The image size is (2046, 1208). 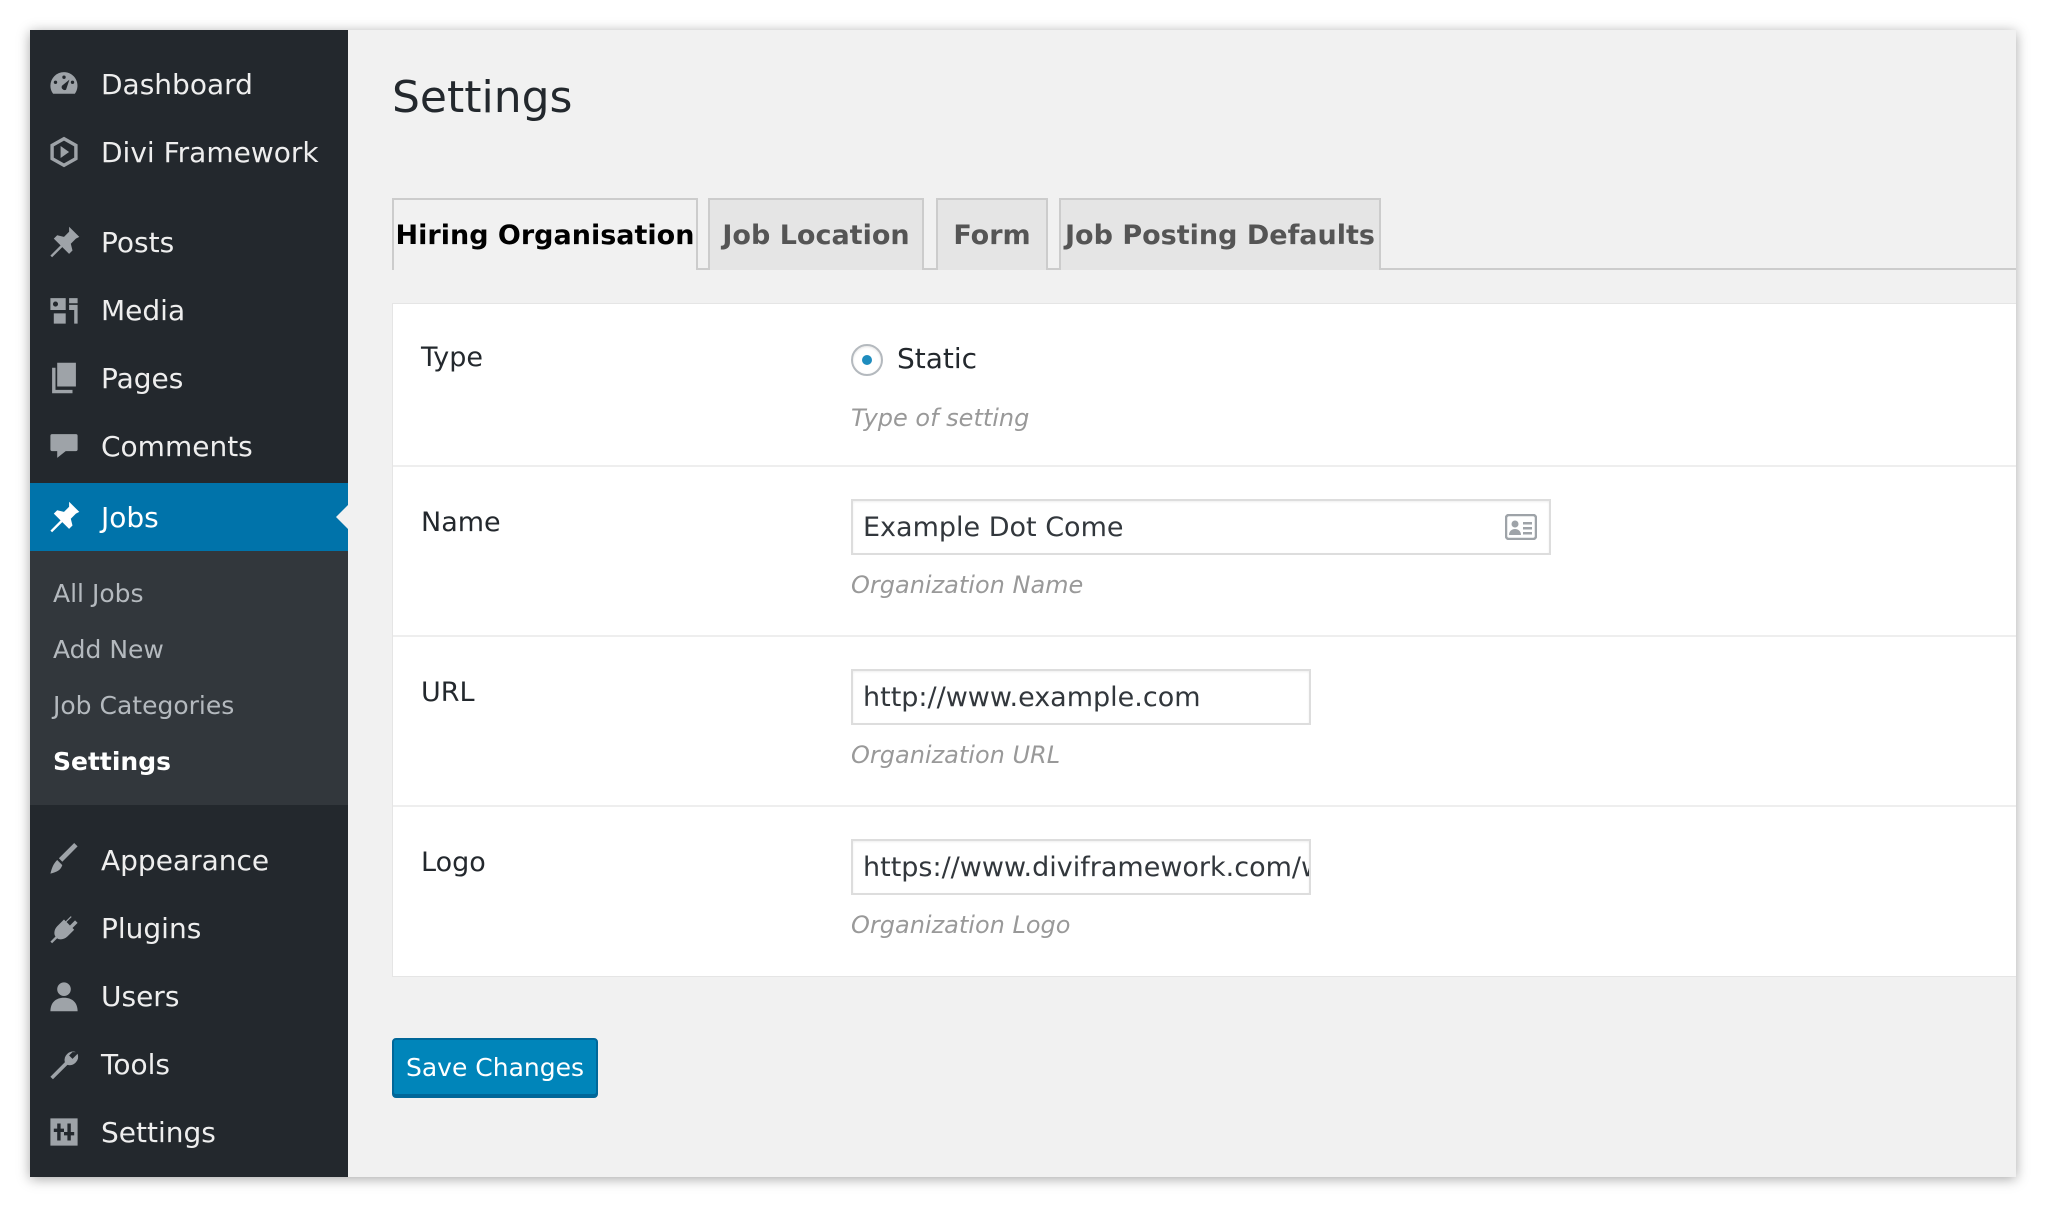 I want to click on sidebar-item-media: Media, so click(x=189, y=310).